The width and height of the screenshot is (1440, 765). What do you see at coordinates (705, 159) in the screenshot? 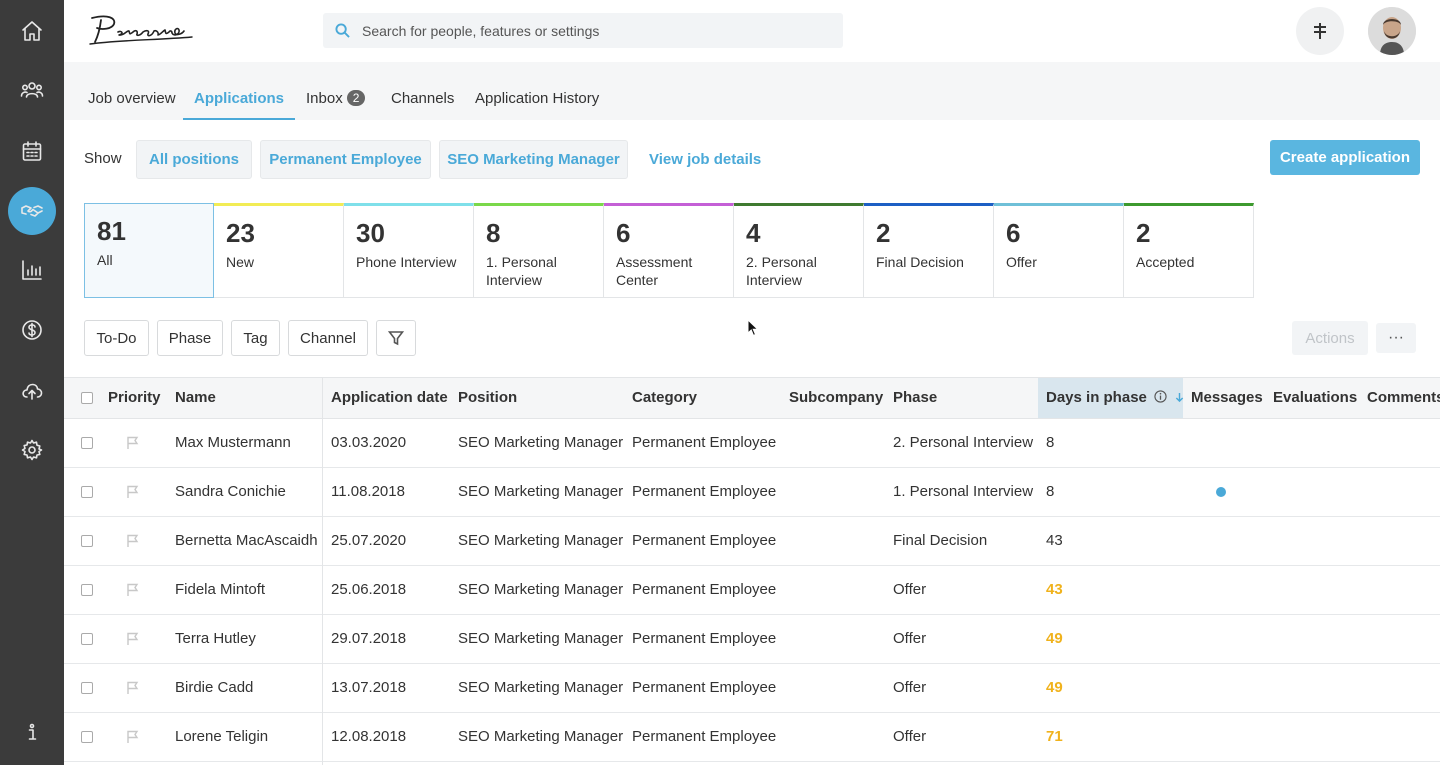
I see `view-job-details-link: View job details` at bounding box center [705, 159].